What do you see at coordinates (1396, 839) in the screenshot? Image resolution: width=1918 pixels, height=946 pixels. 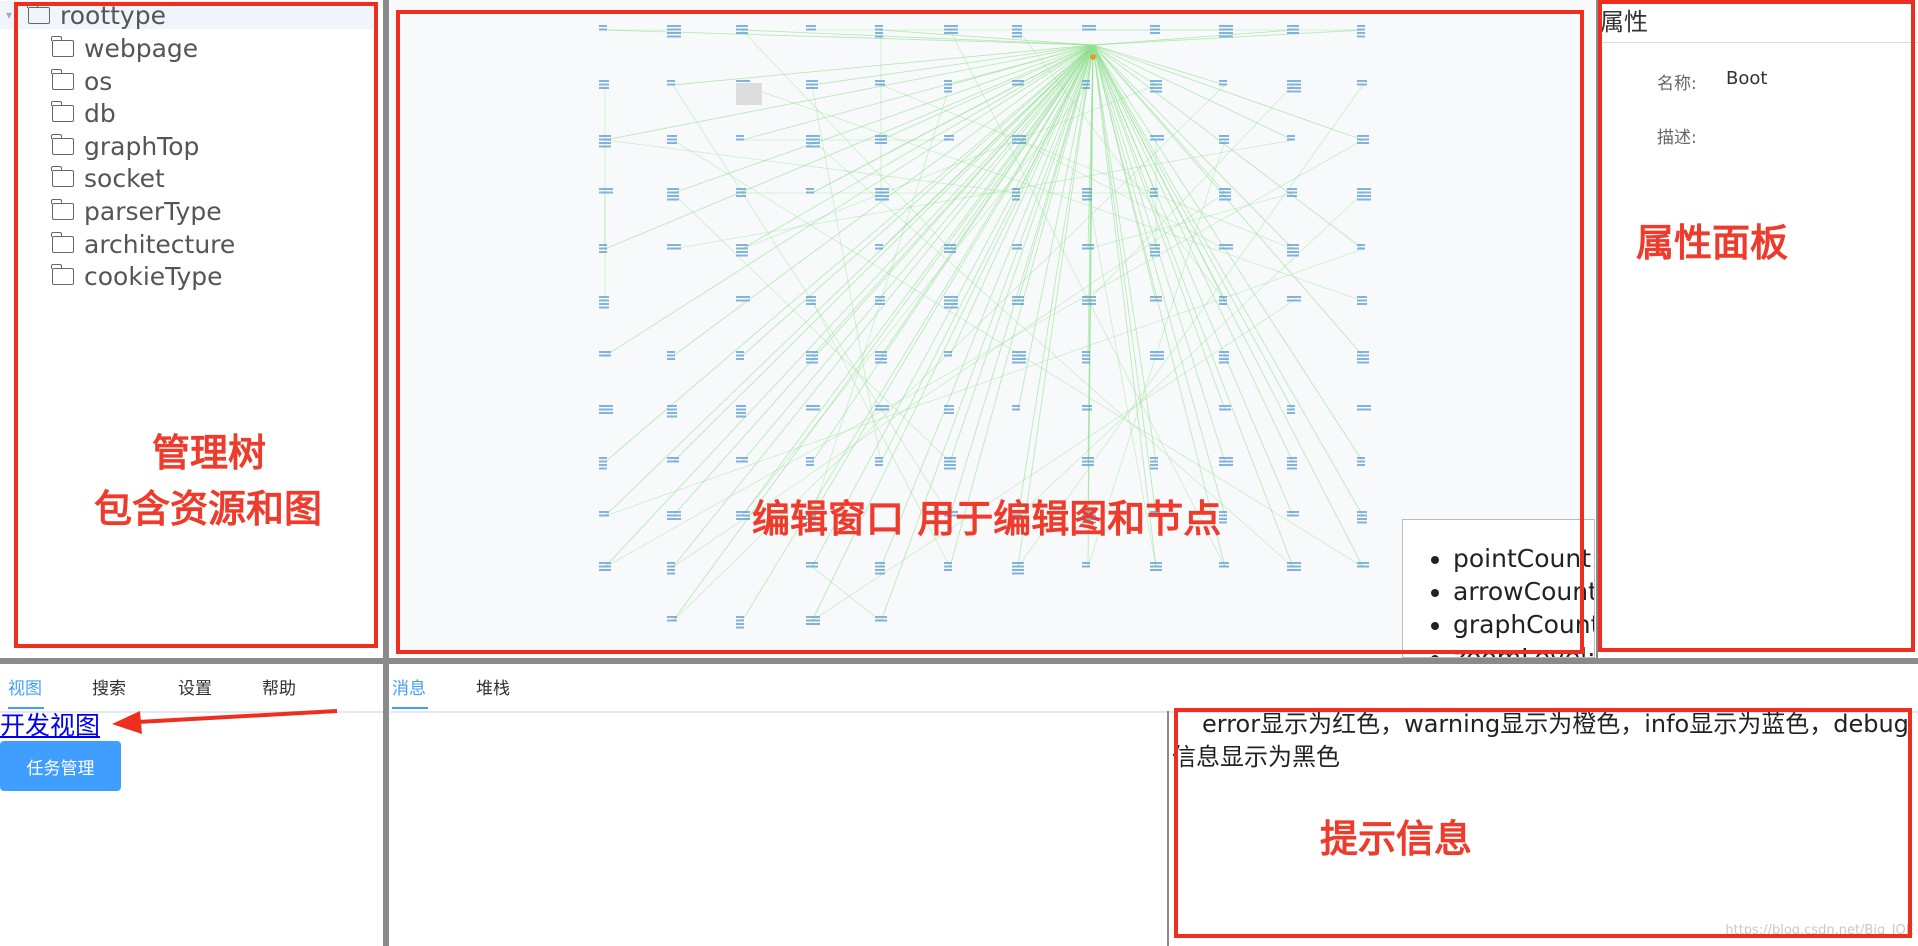 I see `annotation-messages: 提示信息` at bounding box center [1396, 839].